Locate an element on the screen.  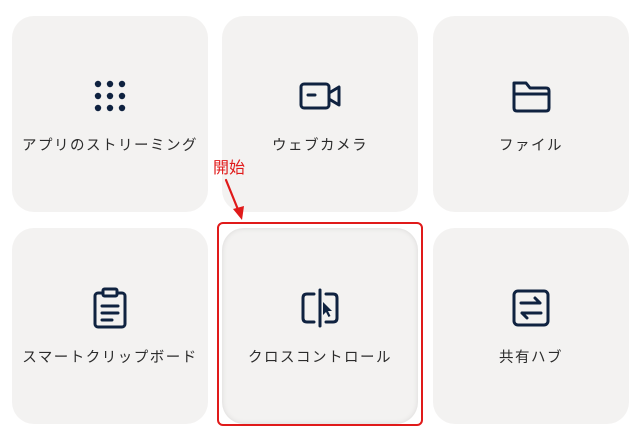
webcam-label: ウェブカメラ is located at coordinates (320, 146).